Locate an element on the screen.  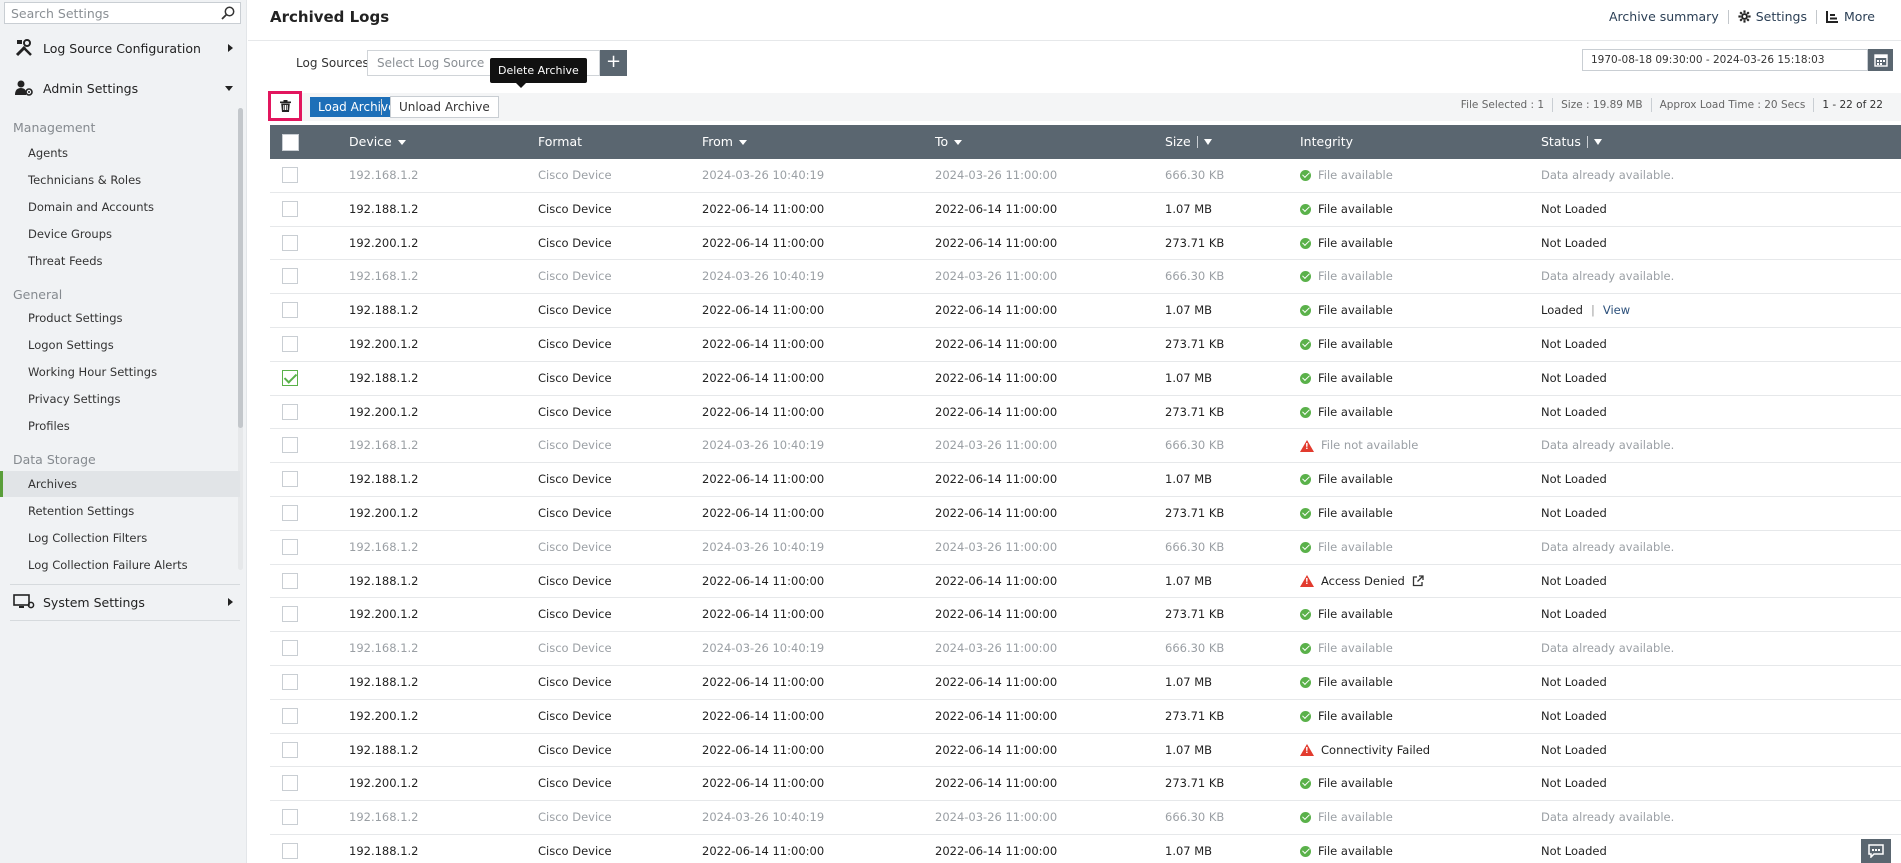
sidebar-item-device-groups: Device Groups is located at coordinates (120, 234).